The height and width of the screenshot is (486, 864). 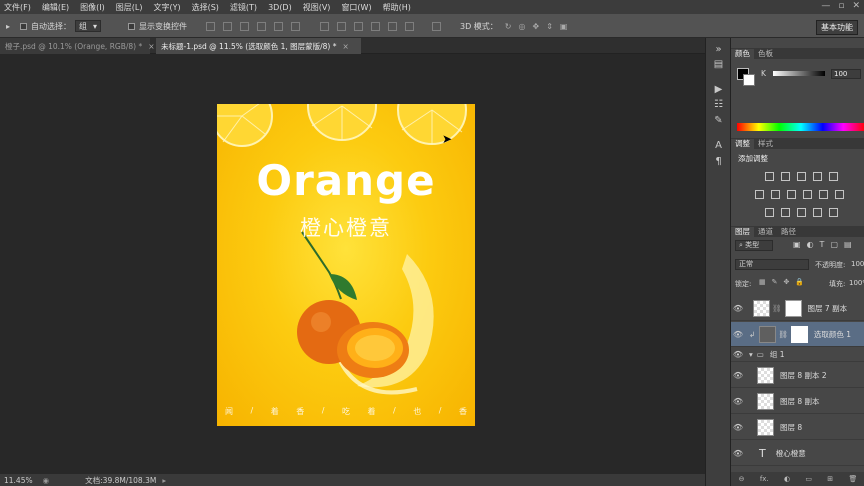 What do you see at coordinates (341, 26) in the screenshot?
I see `distribute-vcenter-icon` at bounding box center [341, 26].